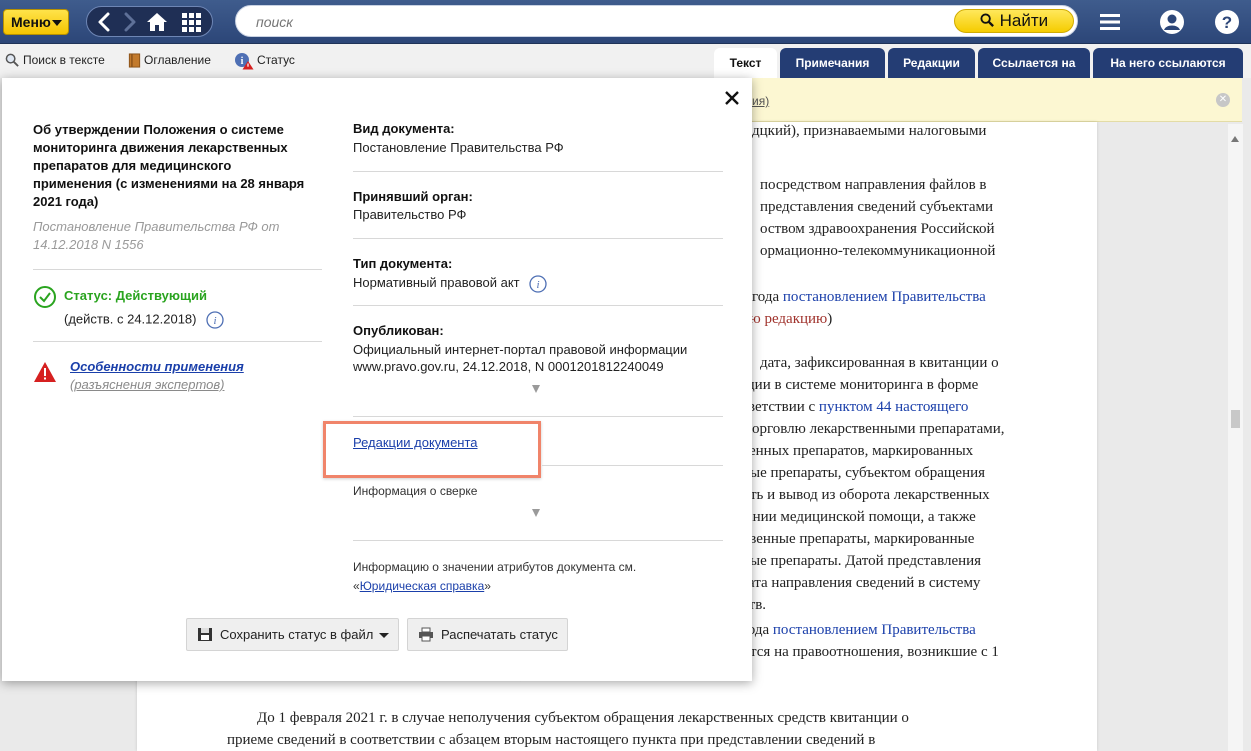 This screenshot has width=1251, height=751. Describe the element at coordinates (864, 583) in the screenshot. I see `document-line: ата направления сведений в систему` at that location.